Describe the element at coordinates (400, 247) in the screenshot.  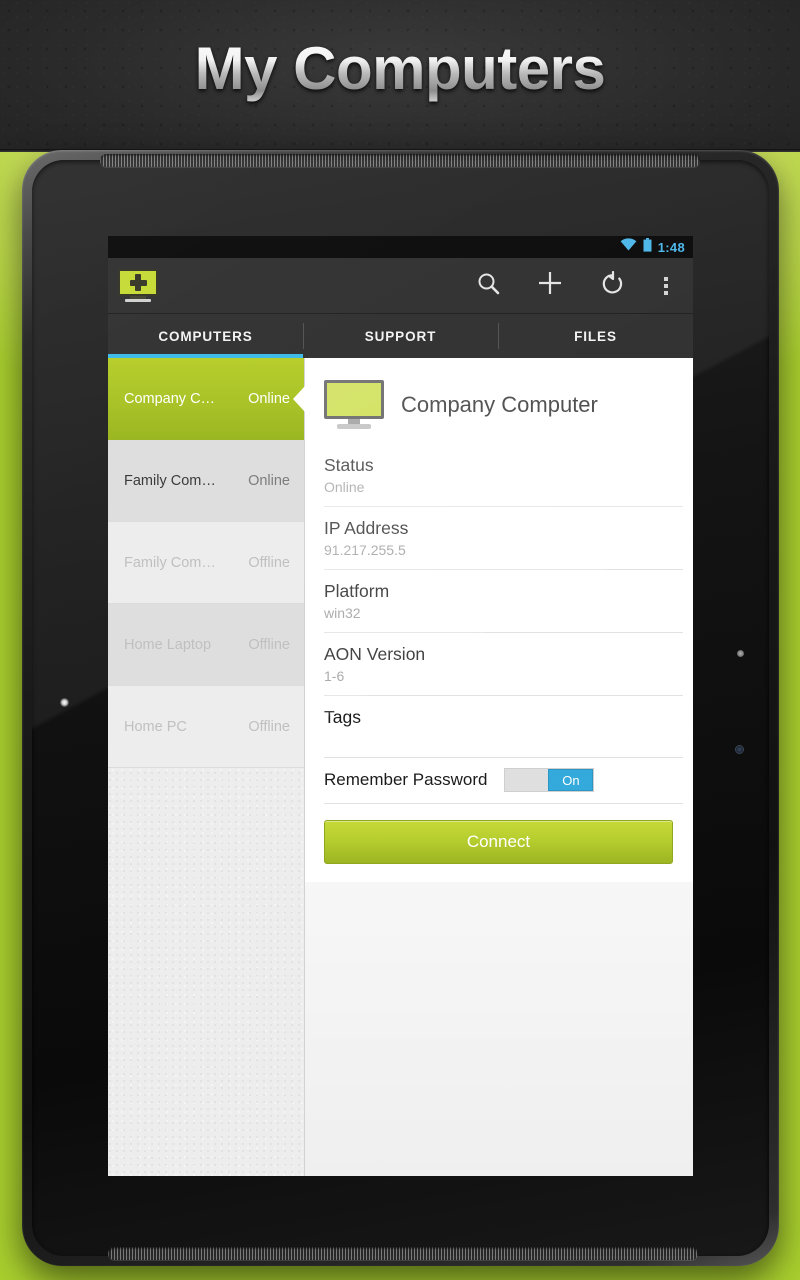
I see `status-bar: 1:48` at that location.